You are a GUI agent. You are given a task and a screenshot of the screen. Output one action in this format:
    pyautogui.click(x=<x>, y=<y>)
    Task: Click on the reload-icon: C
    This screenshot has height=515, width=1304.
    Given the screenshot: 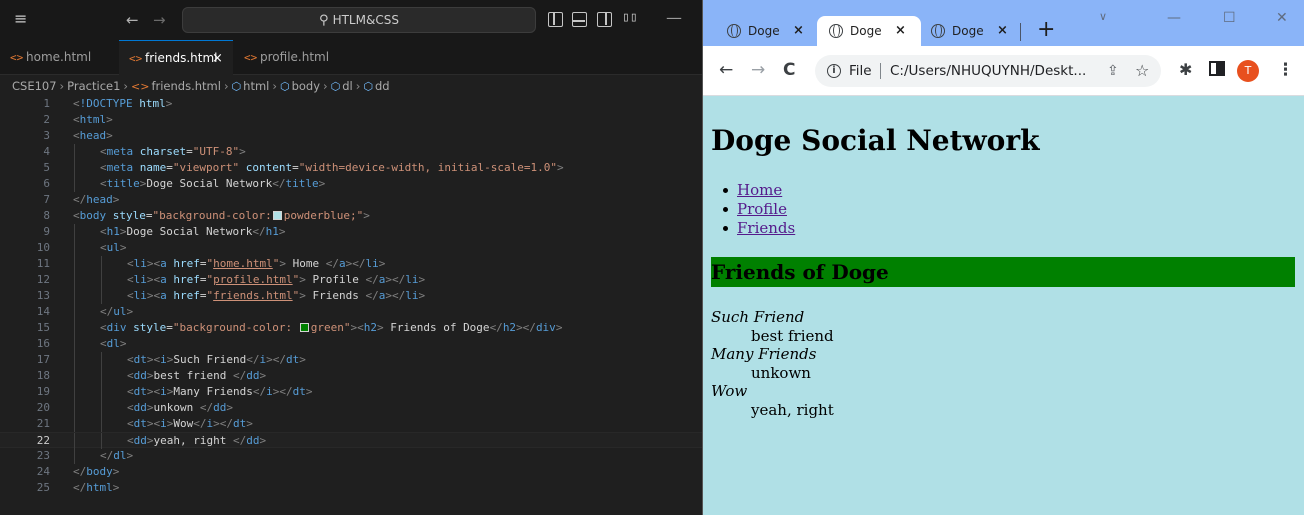 What is the action you would take?
    pyautogui.click(x=789, y=70)
    